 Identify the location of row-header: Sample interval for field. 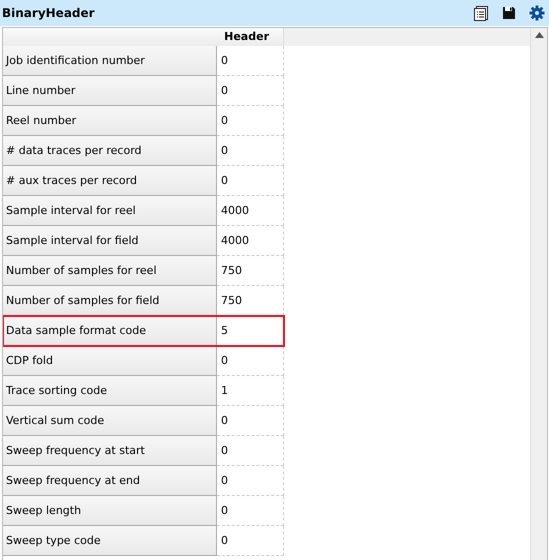
(110, 241).